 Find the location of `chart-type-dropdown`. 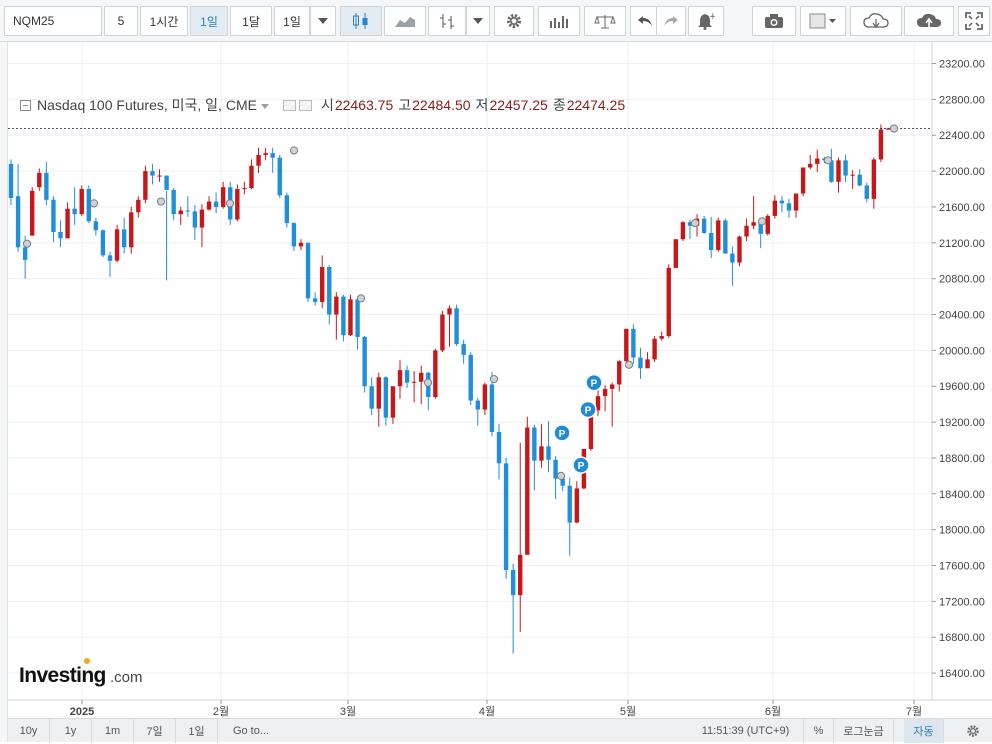

chart-type-dropdown is located at coordinates (478, 21).